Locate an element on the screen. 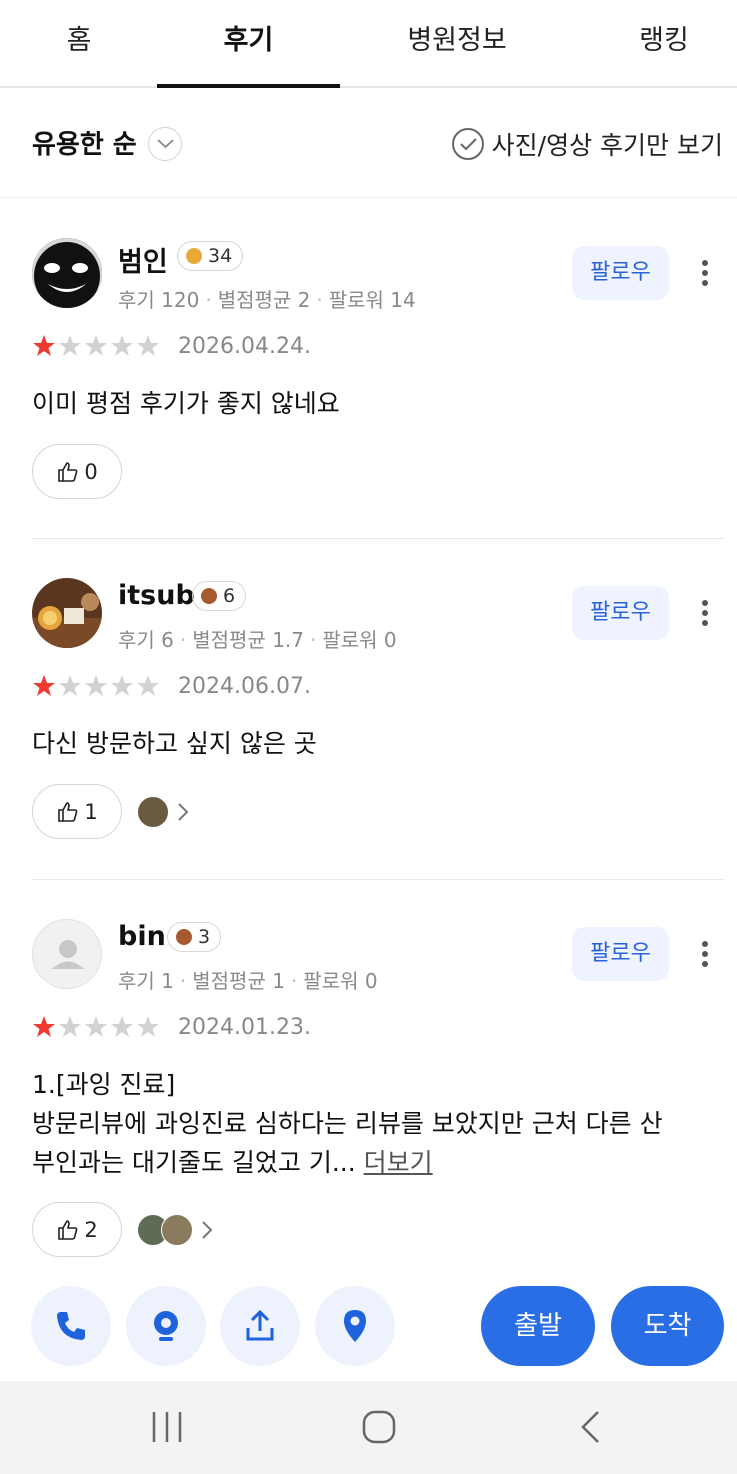 The image size is (737, 1474). share-icon is located at coordinates (260, 1325).